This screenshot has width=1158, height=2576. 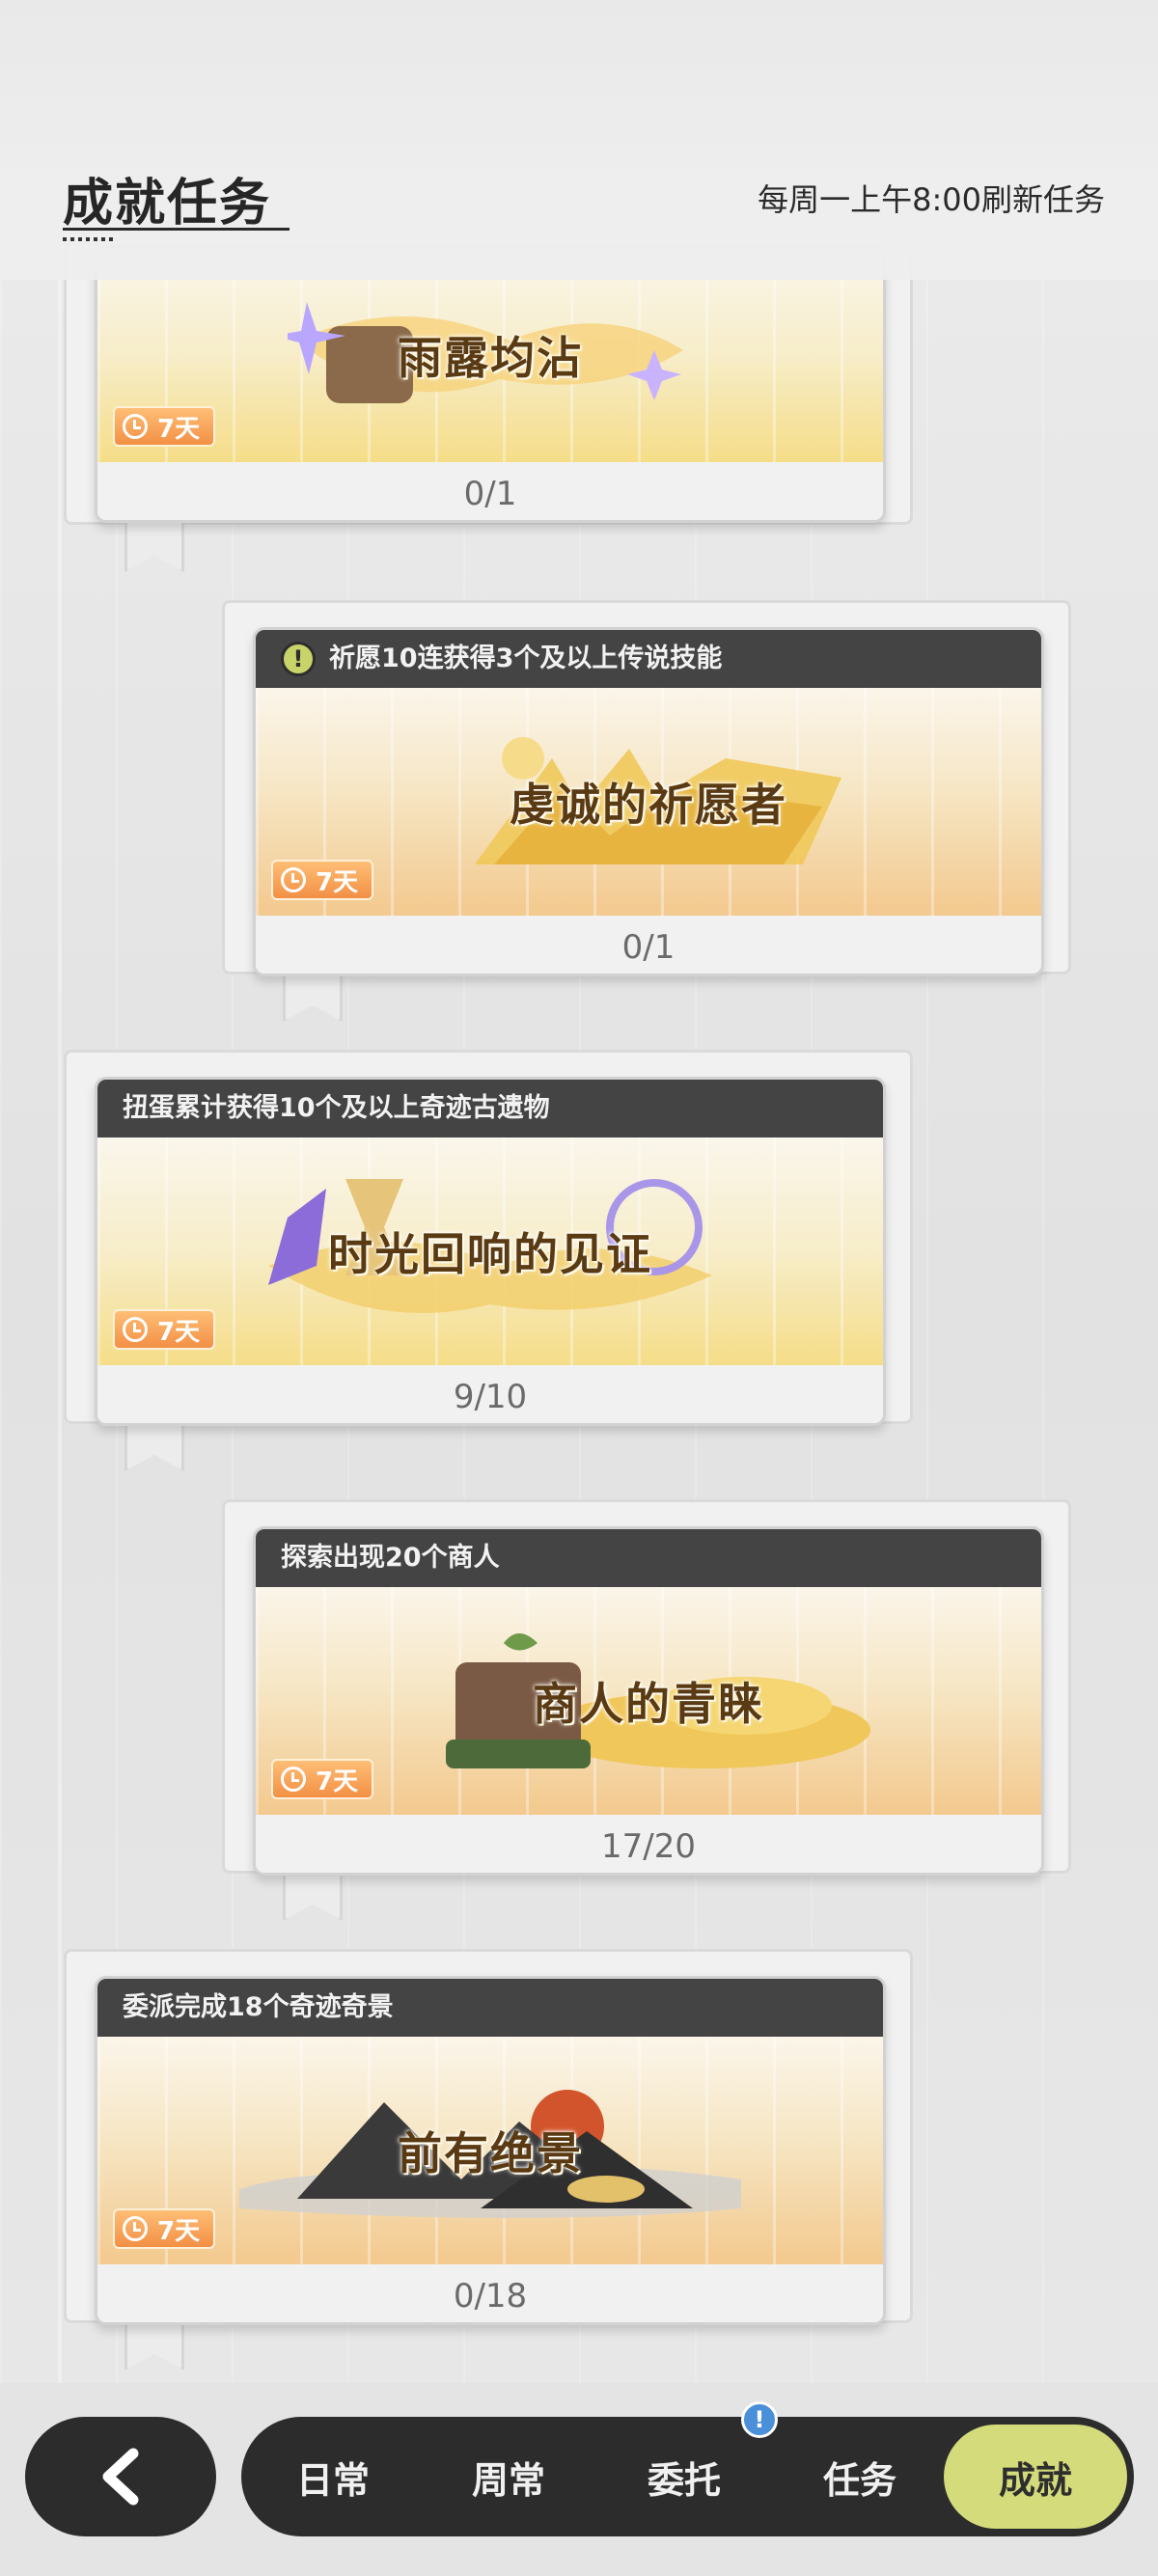 I want to click on page-title: 成就任务, so click(x=167, y=204).